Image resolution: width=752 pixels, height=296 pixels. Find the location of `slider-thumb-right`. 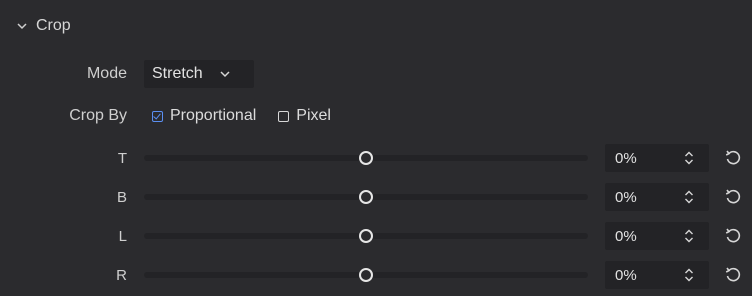

slider-thumb-right is located at coordinates (366, 275).